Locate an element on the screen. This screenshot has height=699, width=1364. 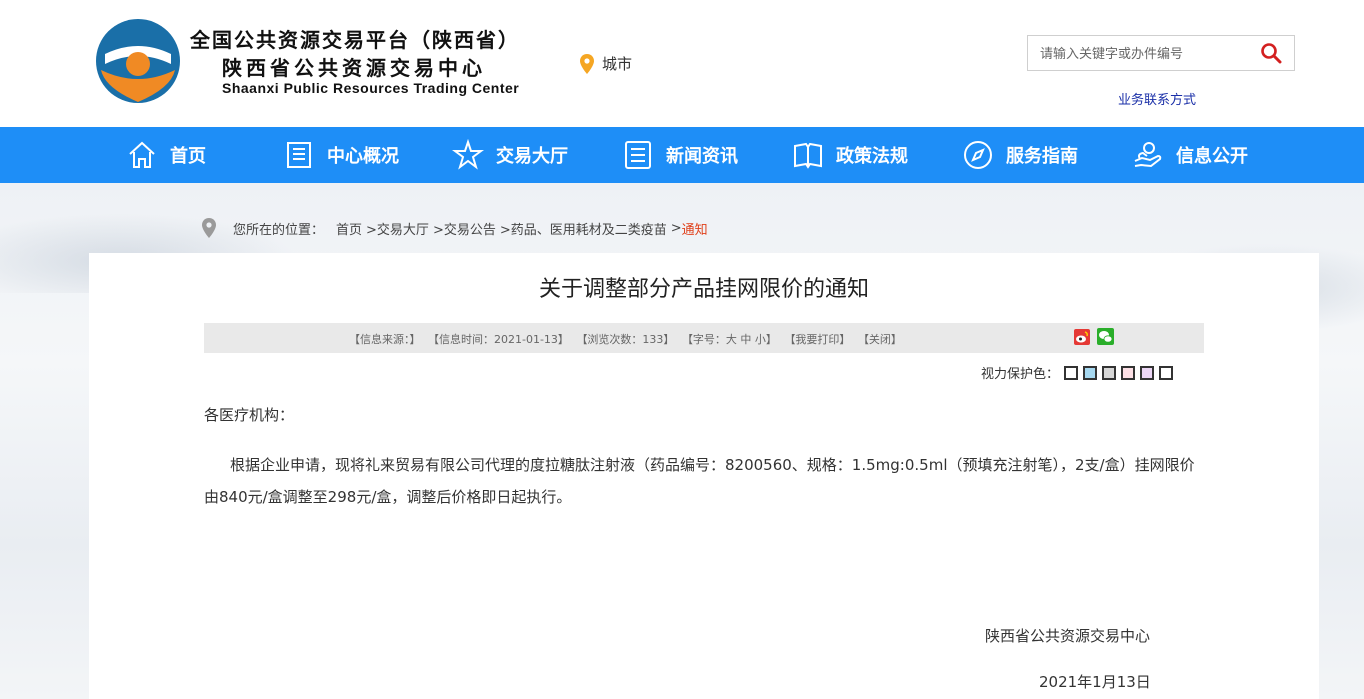
article-greeting: 各医疗机构： is located at coordinates (249, 415).